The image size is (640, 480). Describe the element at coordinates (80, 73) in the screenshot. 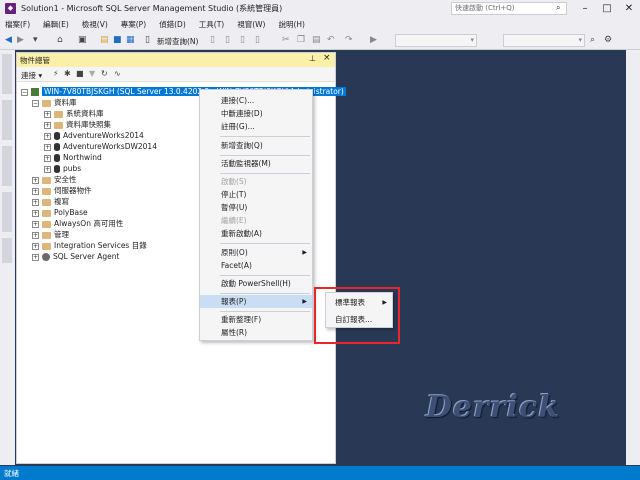

I see `stop-icon: ■` at that location.